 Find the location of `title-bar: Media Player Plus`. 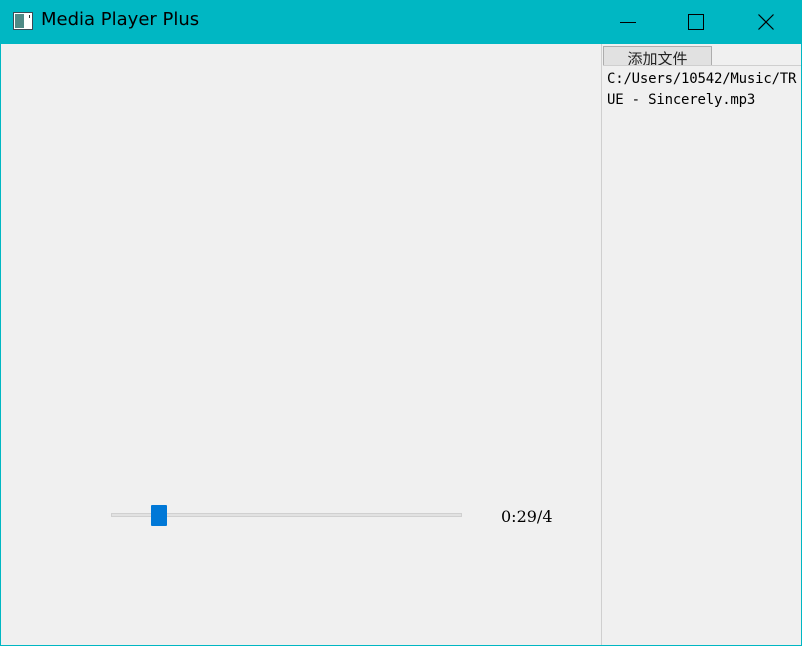

title-bar: Media Player Plus is located at coordinates (401, 22).